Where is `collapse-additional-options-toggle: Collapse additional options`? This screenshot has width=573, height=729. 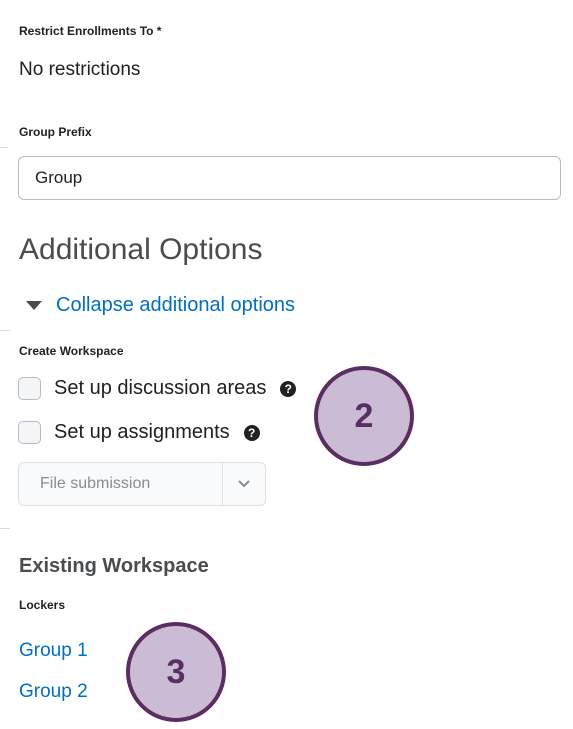
collapse-additional-options-toggle: Collapse additional options is located at coordinates (160, 305).